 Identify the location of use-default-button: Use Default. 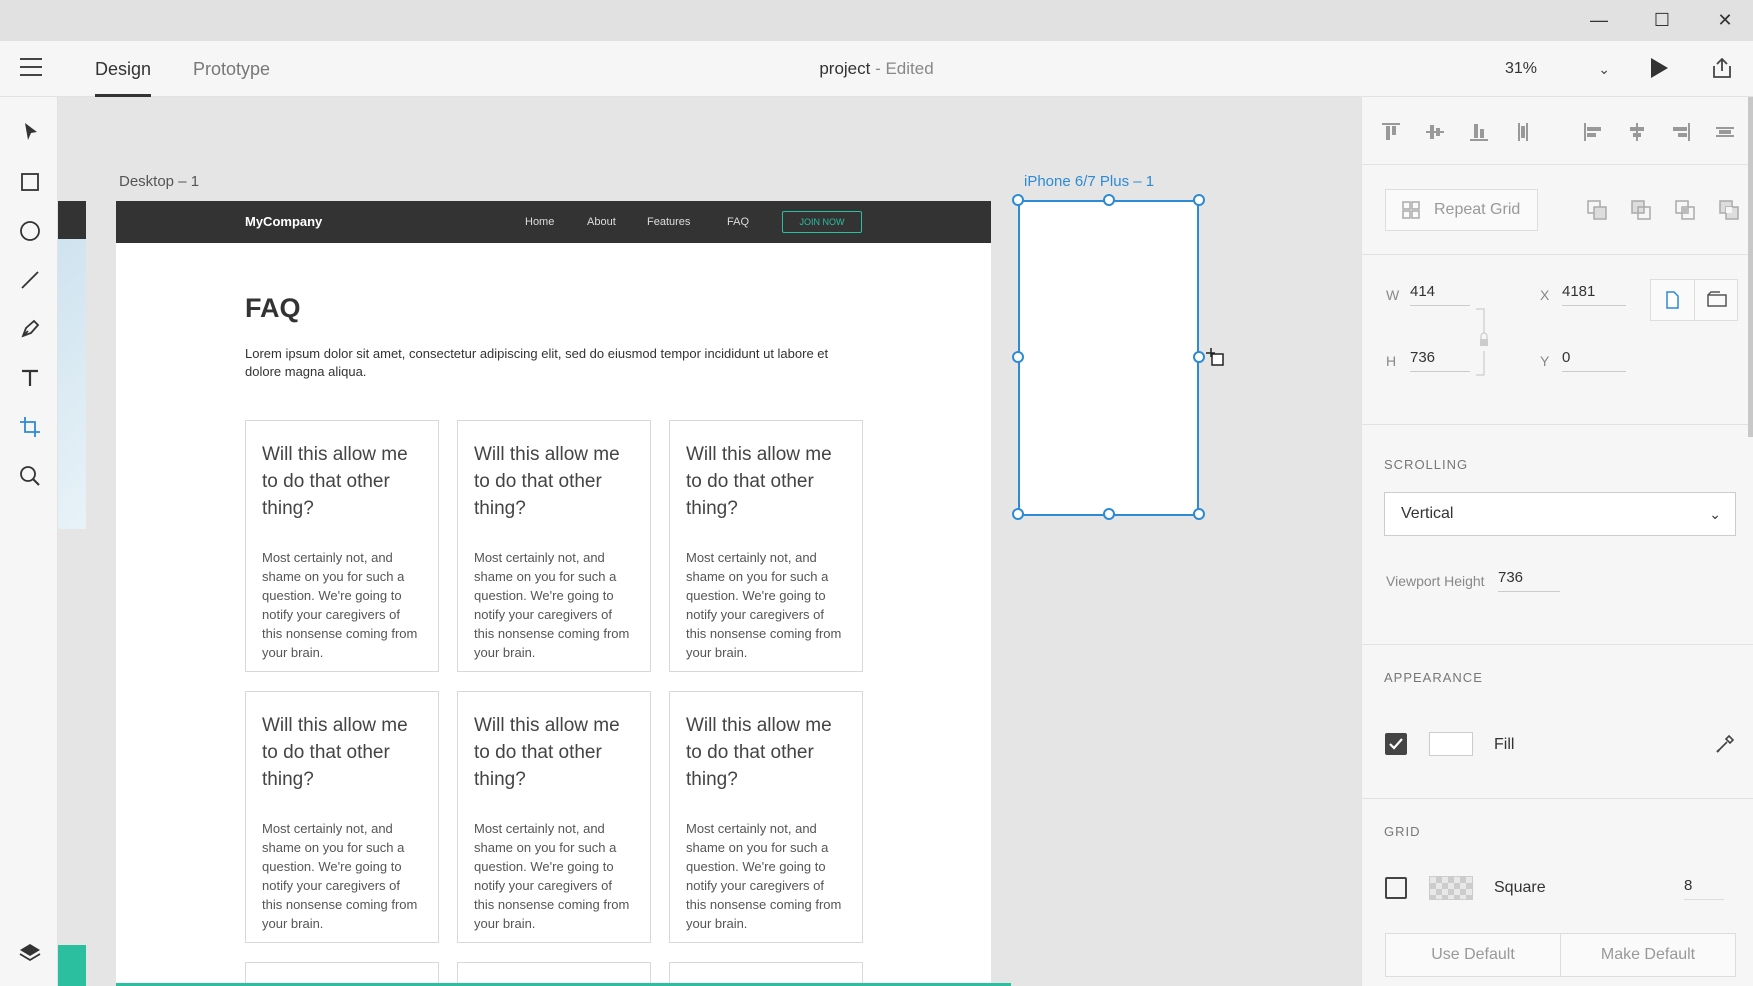
(1473, 955).